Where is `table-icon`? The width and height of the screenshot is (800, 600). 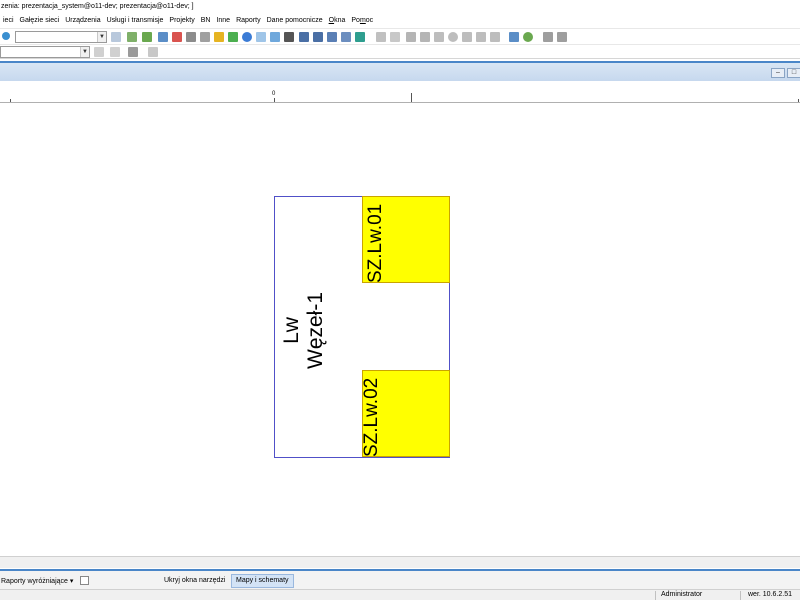
table-icon is located at coordinates (163, 37).